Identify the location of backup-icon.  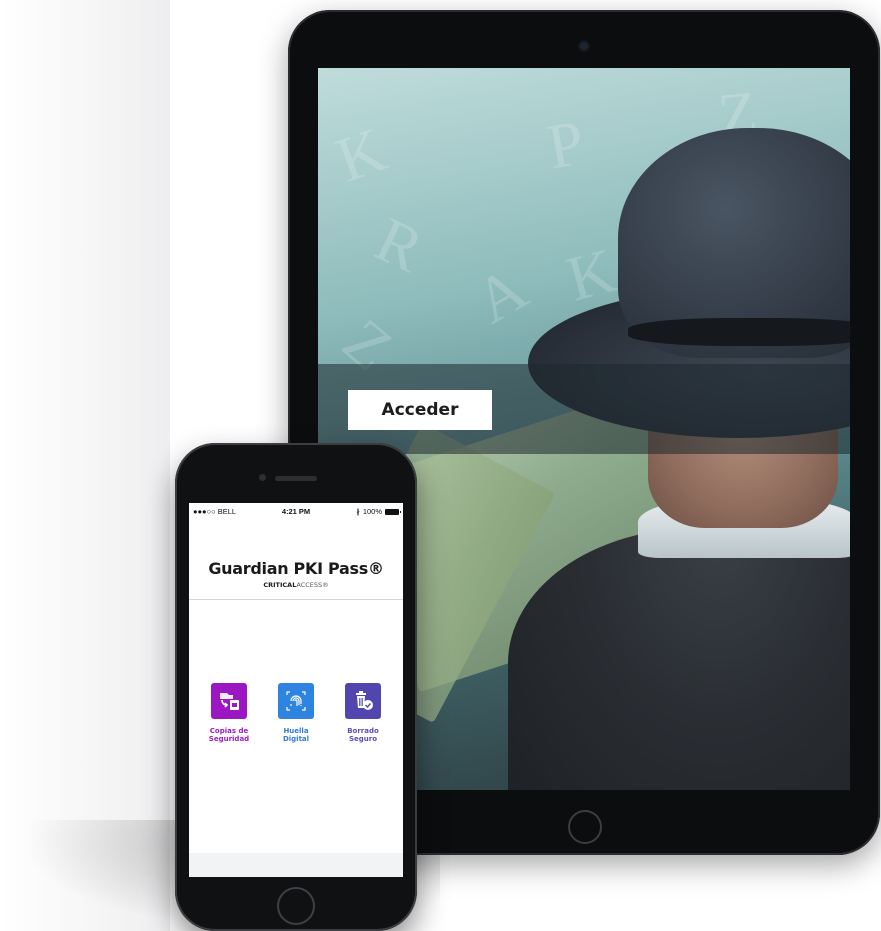
(229, 701).